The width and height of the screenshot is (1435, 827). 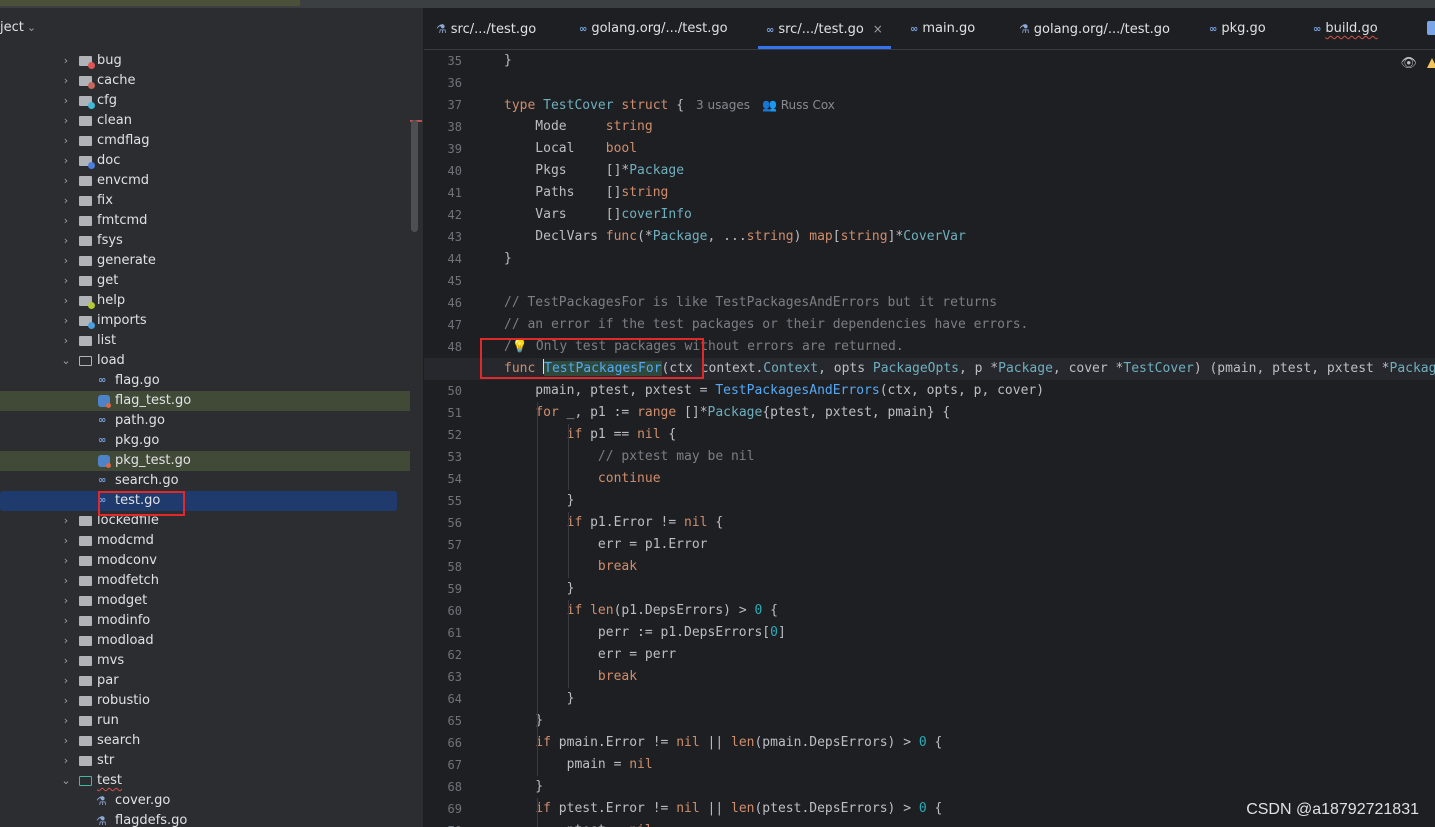 I want to click on chevron-down-icon: ⌄, so click(x=66, y=781).